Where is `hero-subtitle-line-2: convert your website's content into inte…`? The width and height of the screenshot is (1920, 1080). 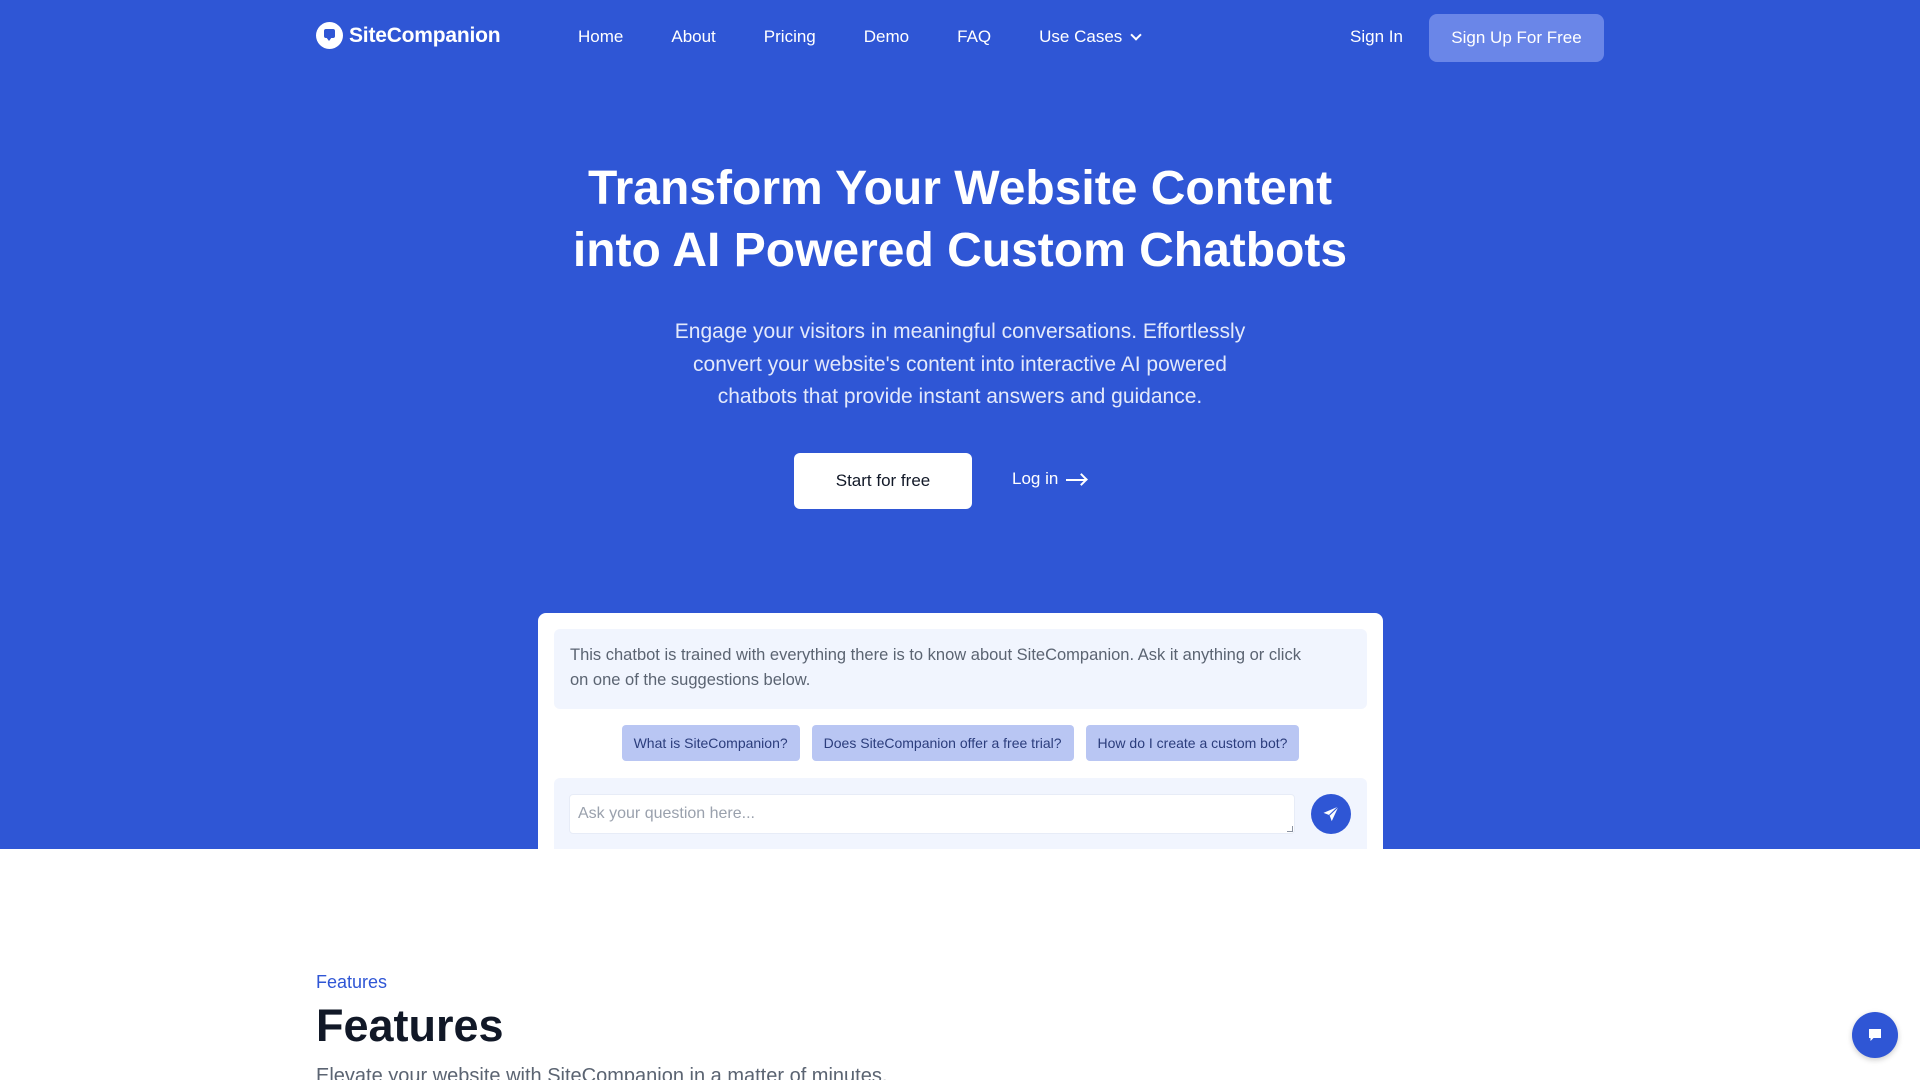 hero-subtitle-line-2: convert your website's content into inte… is located at coordinates (960, 364).